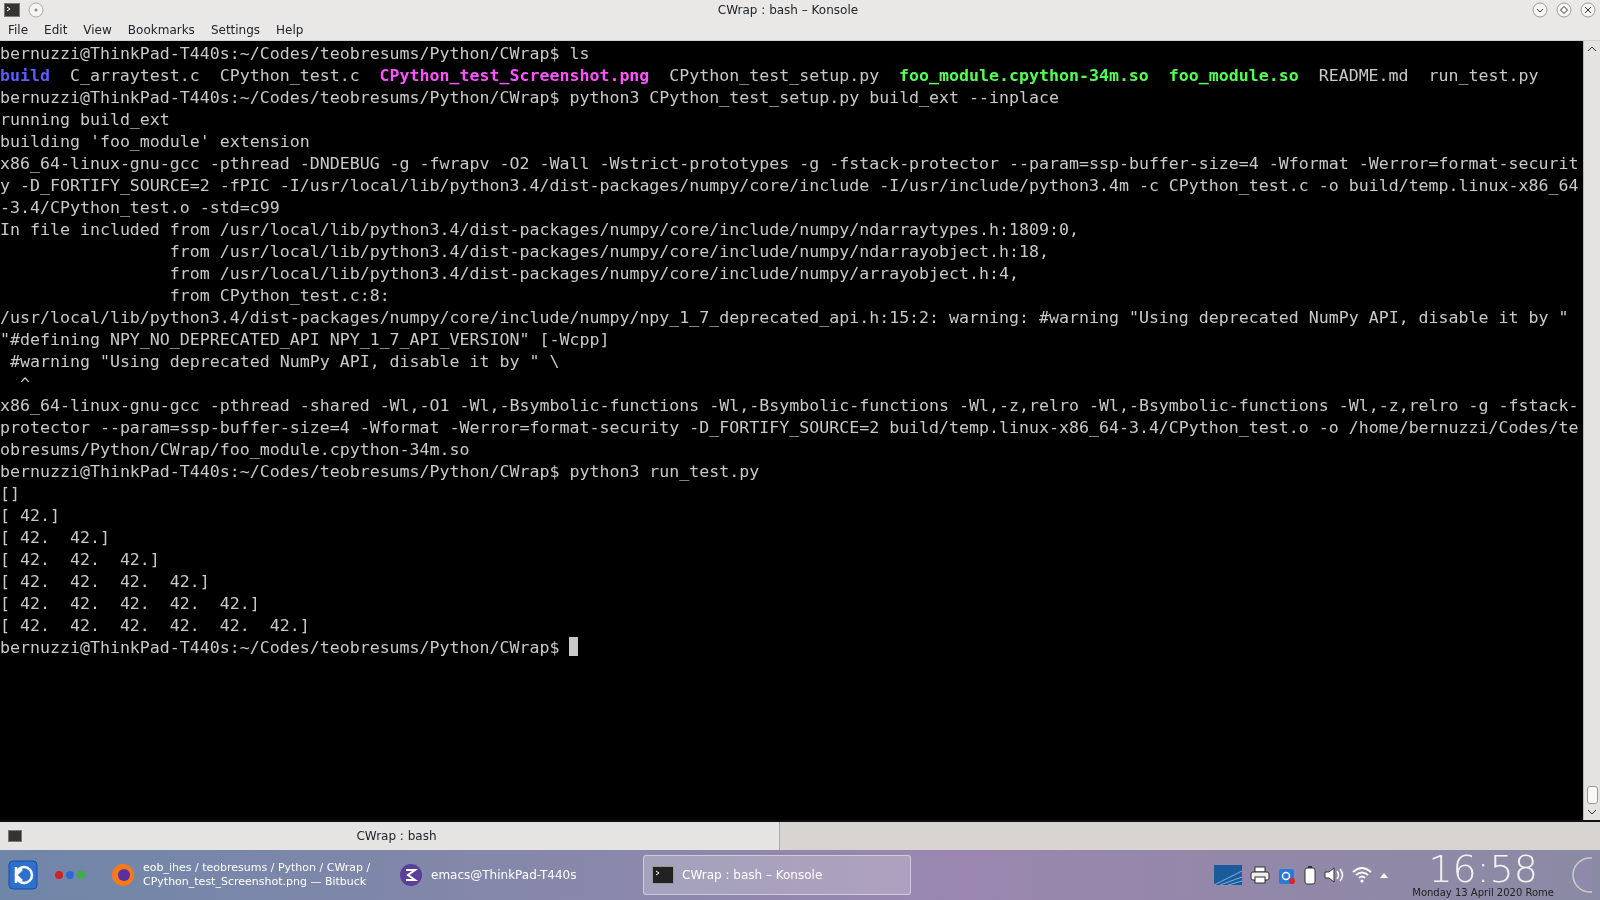 The width and height of the screenshot is (1600, 900). What do you see at coordinates (1564, 10) in the screenshot?
I see `maximize-button` at bounding box center [1564, 10].